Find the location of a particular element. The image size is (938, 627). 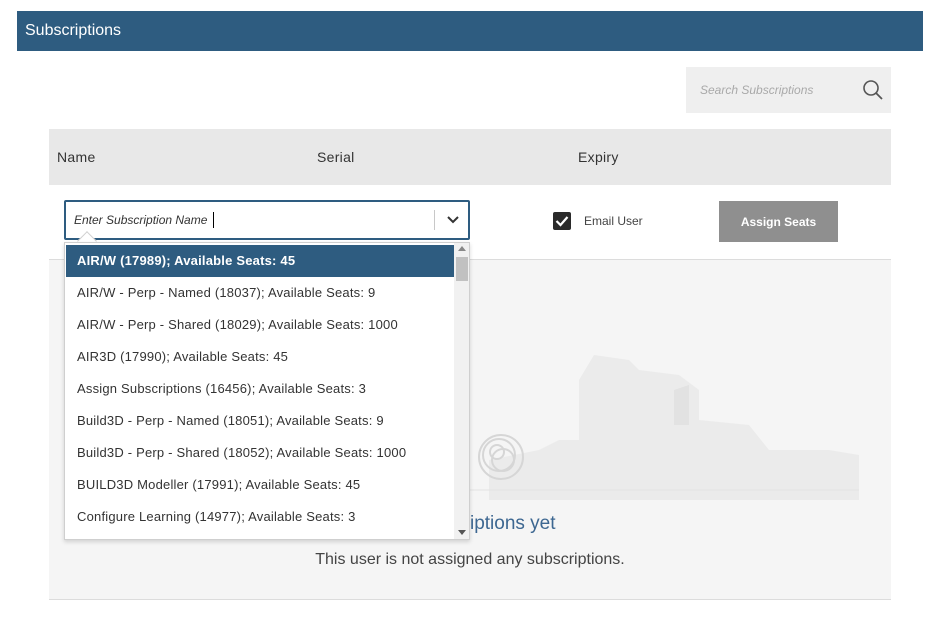

dropdown-scrollbar is located at coordinates (461, 391).